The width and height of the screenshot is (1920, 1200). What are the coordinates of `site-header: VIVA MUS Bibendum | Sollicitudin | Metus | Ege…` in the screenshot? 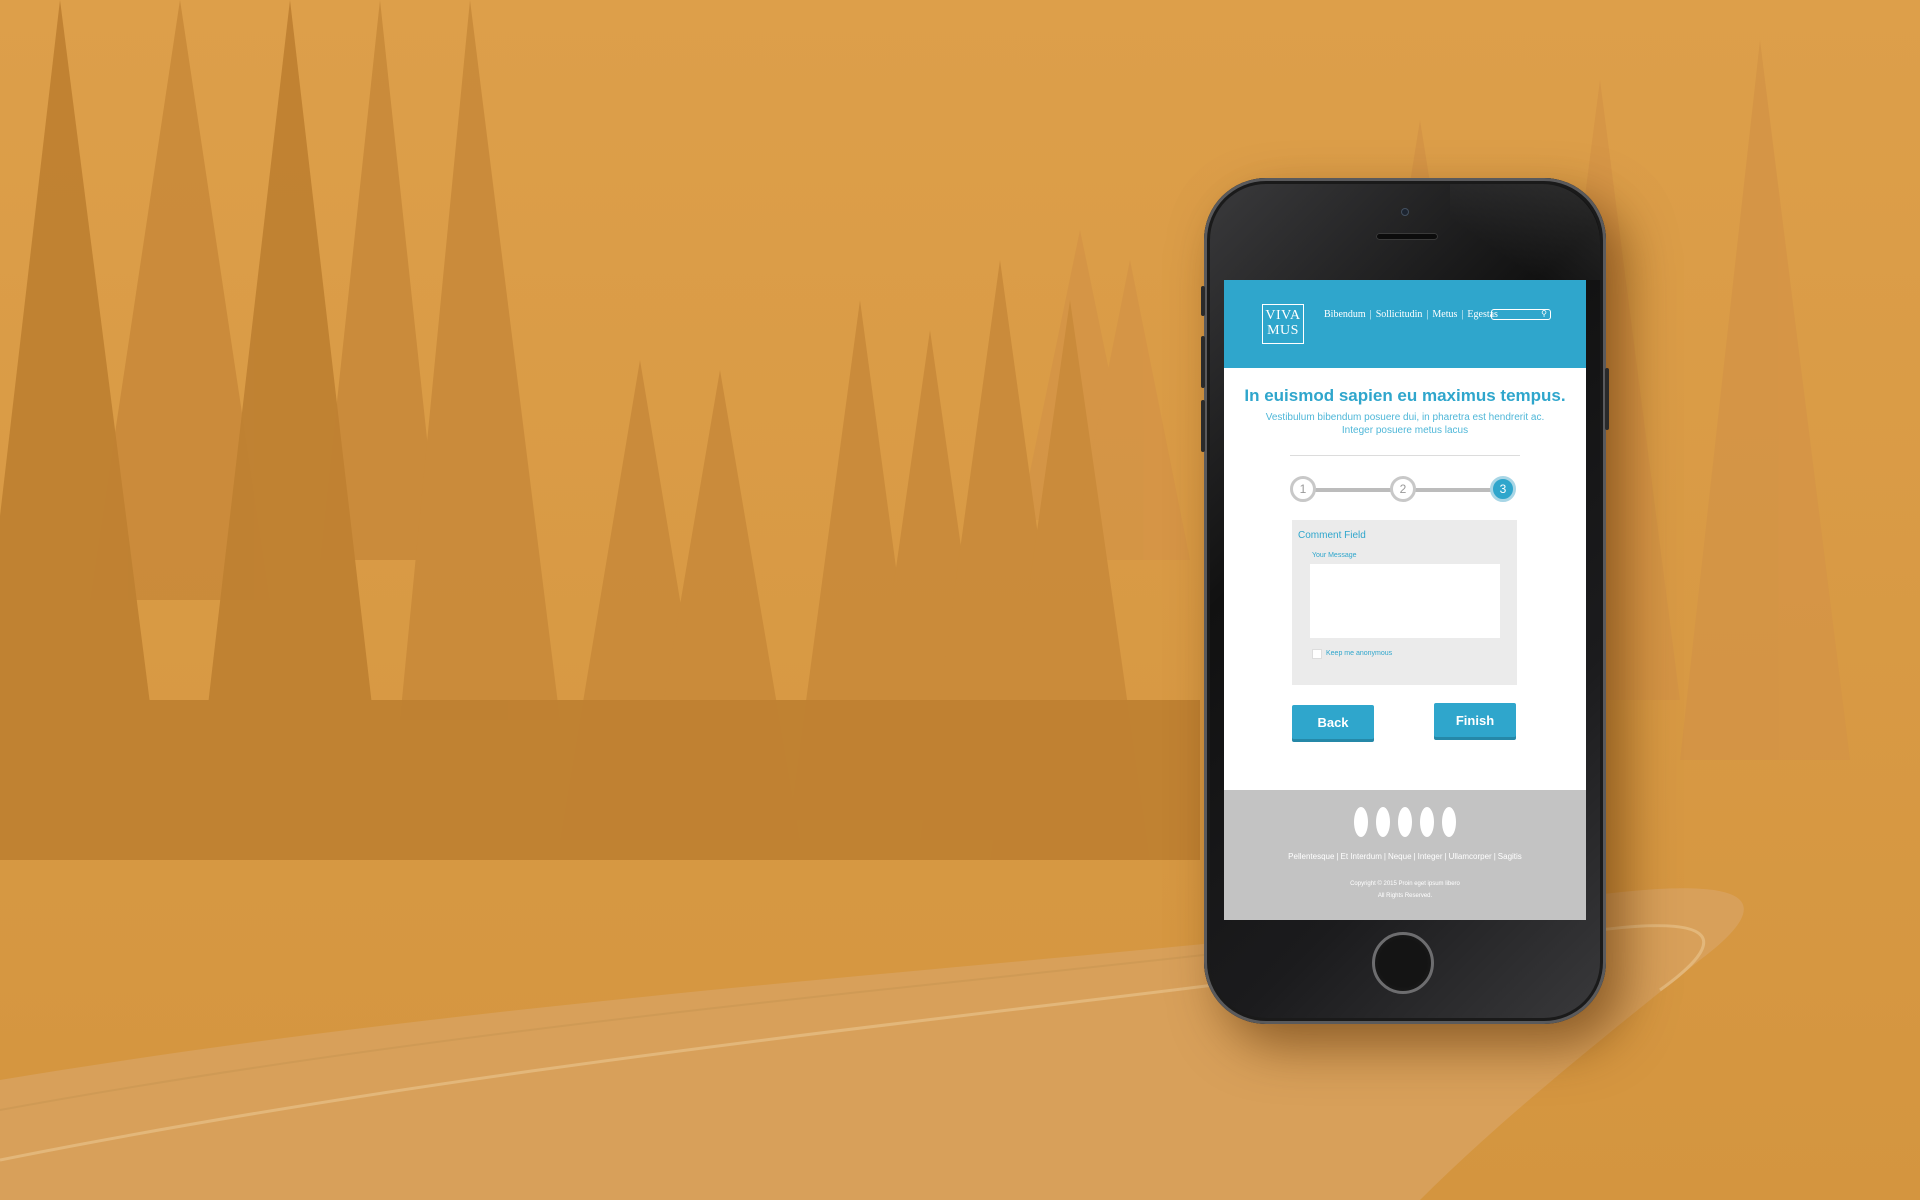 It's located at (1405, 324).